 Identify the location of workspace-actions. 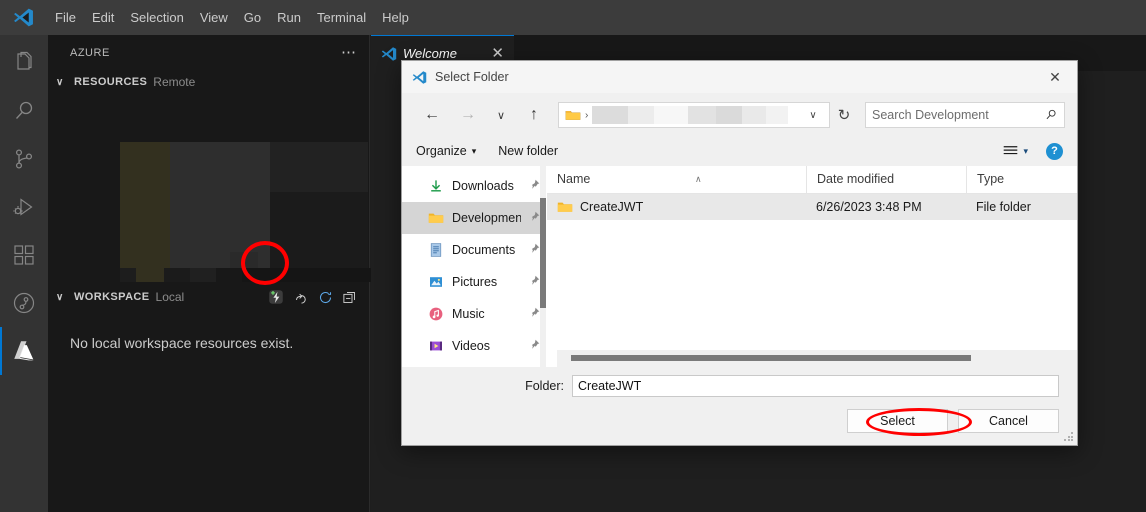
(318, 297).